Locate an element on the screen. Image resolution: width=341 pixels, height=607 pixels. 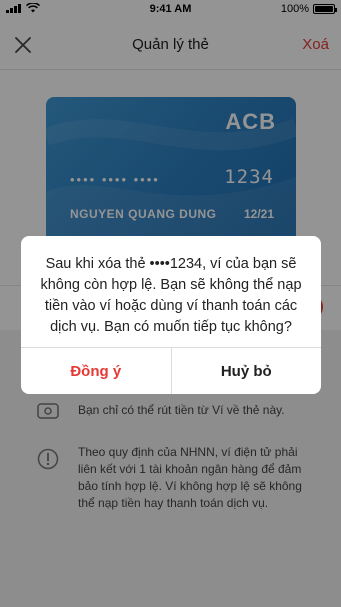
cancel-button: Huỷ bỏ is located at coordinates (247, 371).